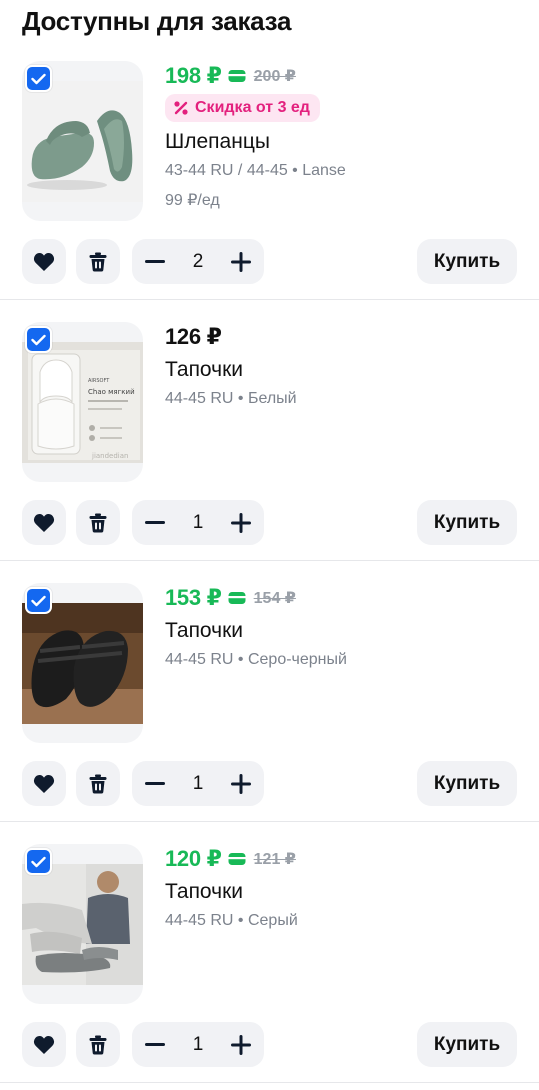 Image resolution: width=539 pixels, height=1090 pixels. What do you see at coordinates (231, 920) in the screenshot?
I see `product-variant: 44-45 RU • Серый` at bounding box center [231, 920].